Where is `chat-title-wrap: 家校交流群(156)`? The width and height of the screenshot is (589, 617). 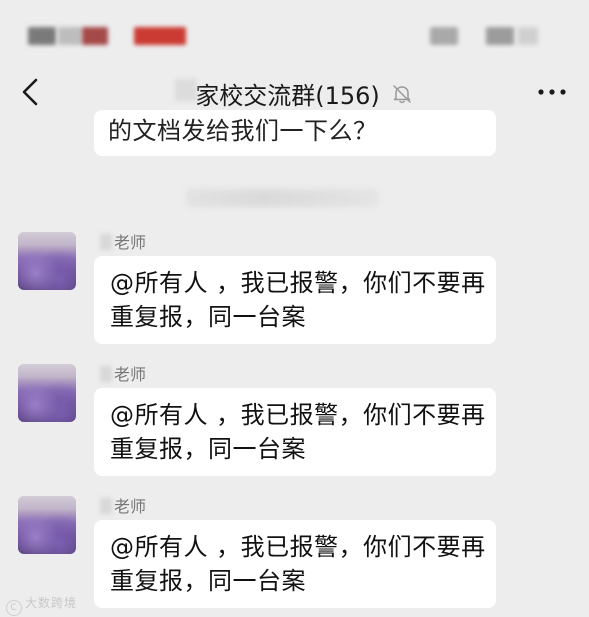
chat-title-wrap: 家校交流群(156) is located at coordinates (294, 93).